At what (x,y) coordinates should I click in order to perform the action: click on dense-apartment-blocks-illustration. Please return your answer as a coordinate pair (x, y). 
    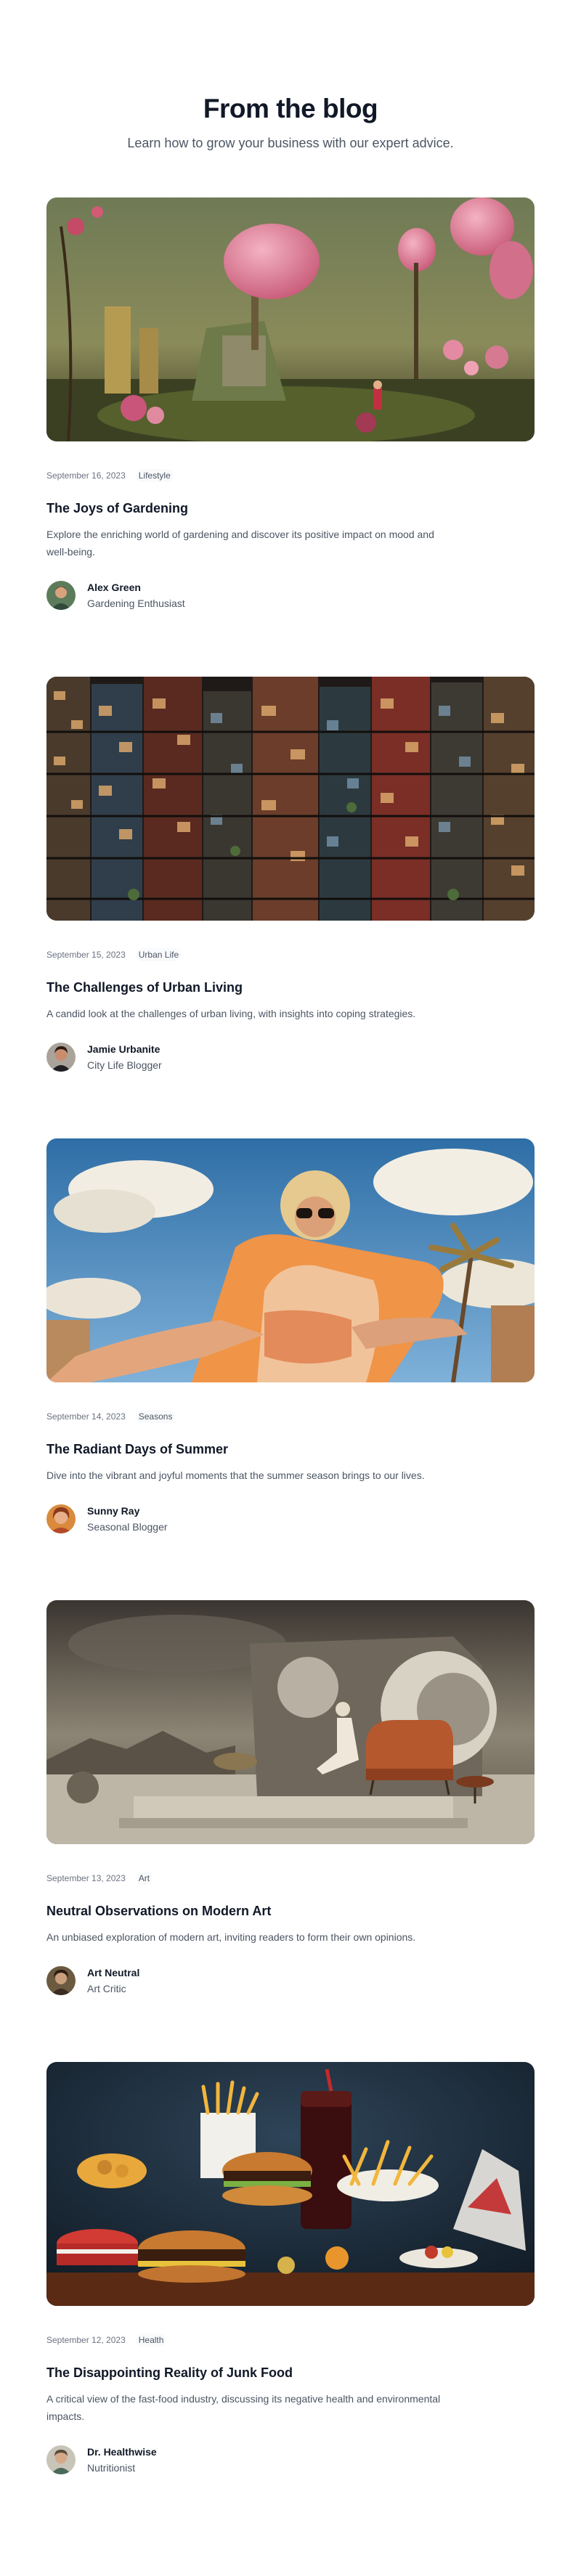
    Looking at the image, I should click on (290, 799).